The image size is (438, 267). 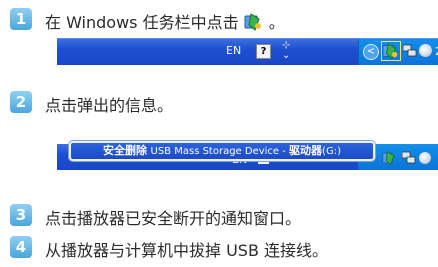 What do you see at coordinates (109, 105) in the screenshot?
I see `step-2-text: 点击弹出的信息。` at bounding box center [109, 105].